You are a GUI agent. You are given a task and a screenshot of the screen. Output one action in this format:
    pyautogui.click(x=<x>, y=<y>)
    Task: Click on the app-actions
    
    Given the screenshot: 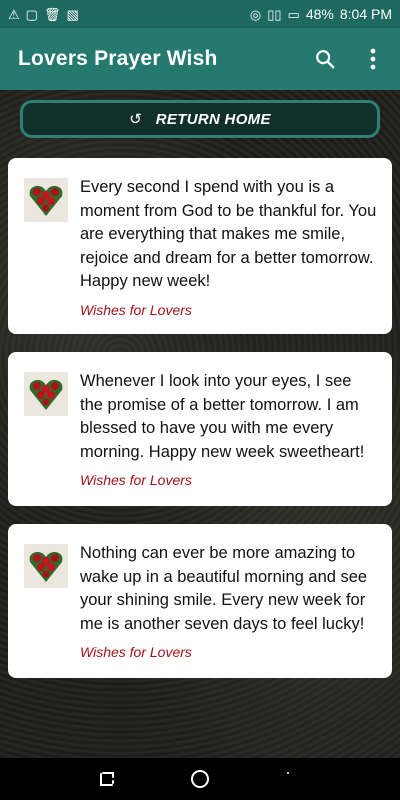 What is the action you would take?
    pyautogui.click(x=349, y=59)
    